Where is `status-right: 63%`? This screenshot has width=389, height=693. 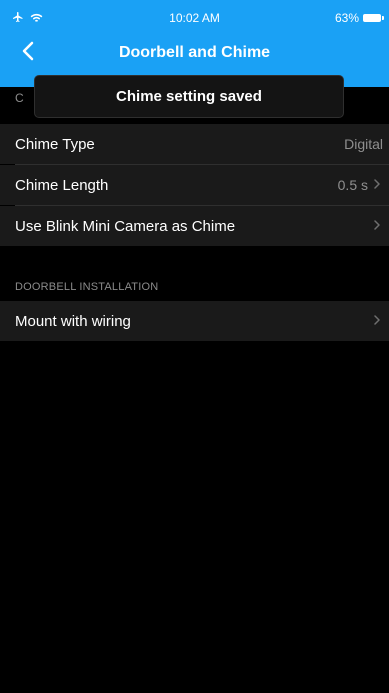
status-right: 63% is located at coordinates (359, 18).